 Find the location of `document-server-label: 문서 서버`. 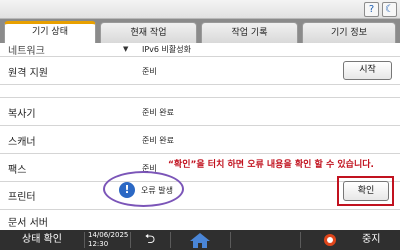

document-server-label: 문서 서버 is located at coordinates (28, 223).